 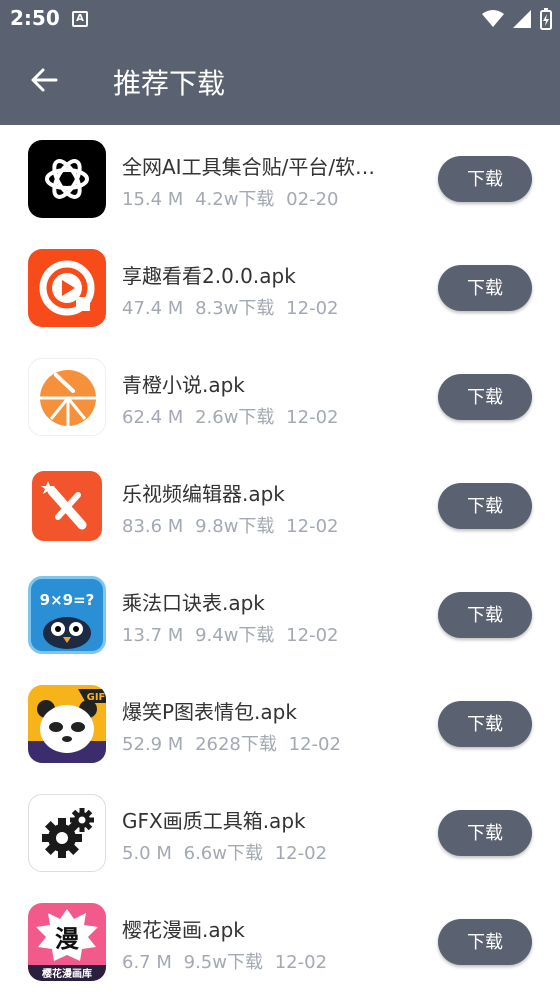 I want to click on list-item: 乐视频编辑器.apk 83.6 M 9.8w下载 12-02 下载, so click(x=280, y=506).